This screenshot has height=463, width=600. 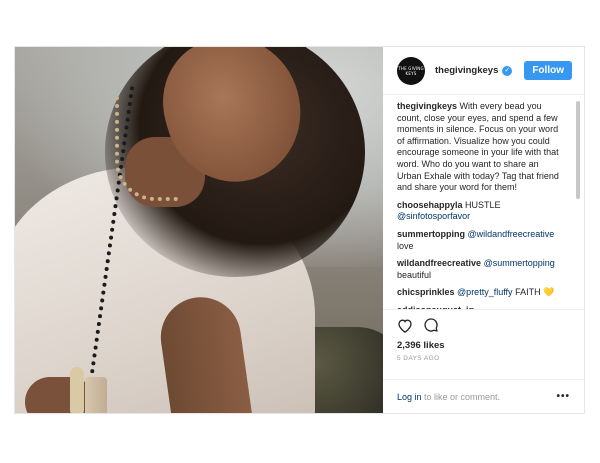 I want to click on comment-username: chicsprinkles, so click(x=426, y=292).